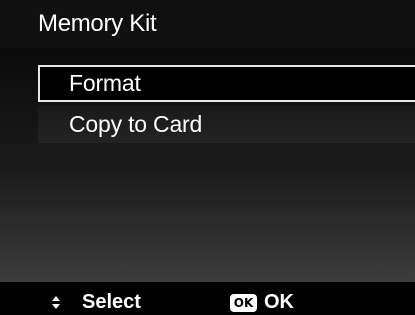 This screenshot has width=415, height=315. What do you see at coordinates (226, 124) in the screenshot?
I see `menu-item-copy-to-card: Copy to Card` at bounding box center [226, 124].